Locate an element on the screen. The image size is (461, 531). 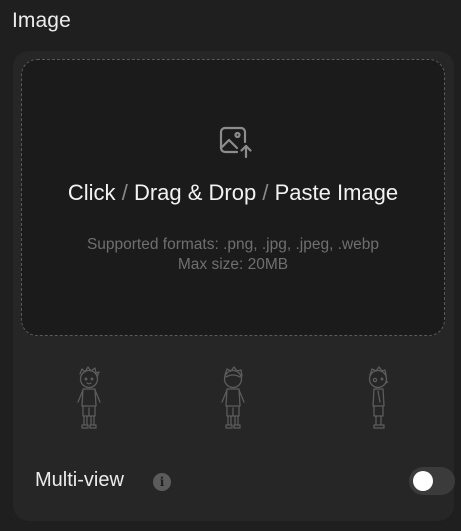
character-side-icon is located at coordinates (378, 398).